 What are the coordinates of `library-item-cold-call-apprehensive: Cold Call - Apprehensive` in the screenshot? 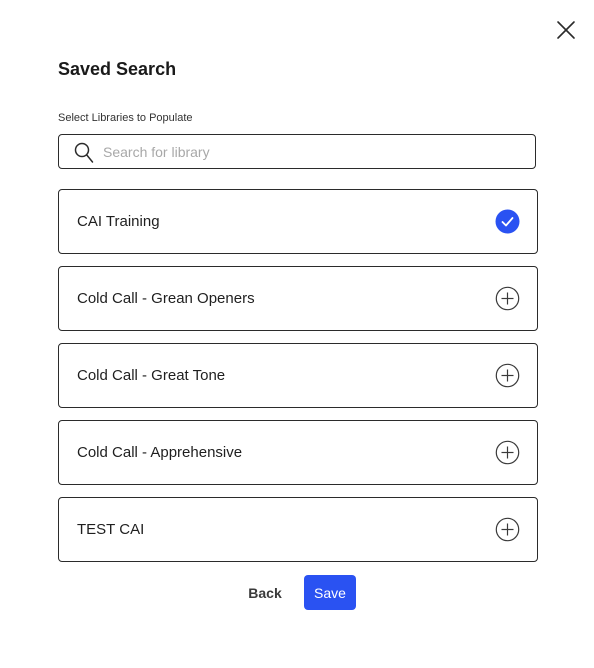 It's located at (298, 452).